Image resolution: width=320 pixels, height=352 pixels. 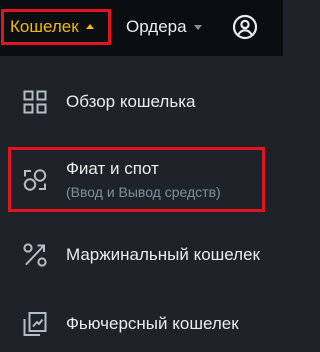 What do you see at coordinates (35, 102) in the screenshot?
I see `grid-icon` at bounding box center [35, 102].